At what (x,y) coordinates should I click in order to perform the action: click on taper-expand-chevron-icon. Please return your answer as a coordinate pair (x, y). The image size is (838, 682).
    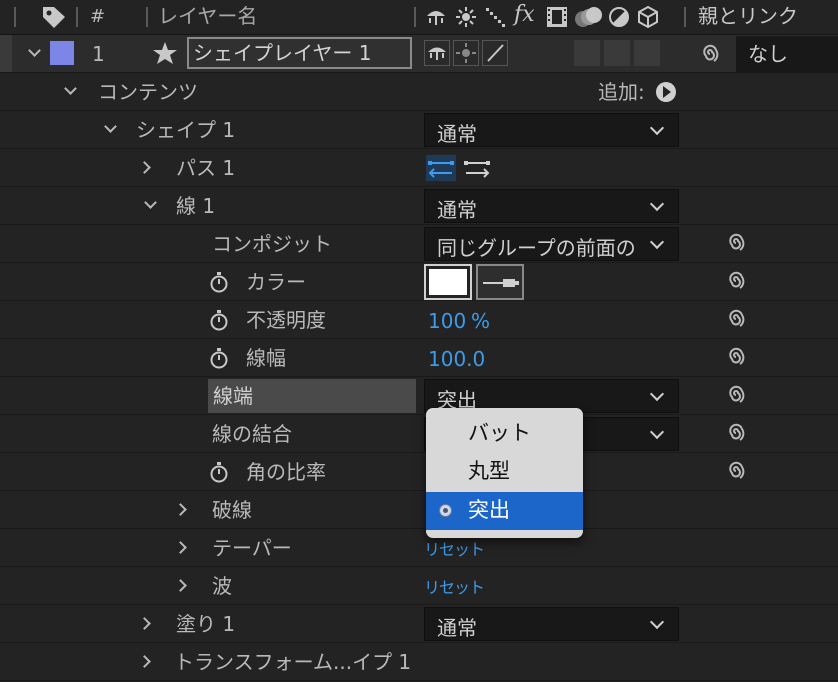
    Looking at the image, I should click on (180, 547).